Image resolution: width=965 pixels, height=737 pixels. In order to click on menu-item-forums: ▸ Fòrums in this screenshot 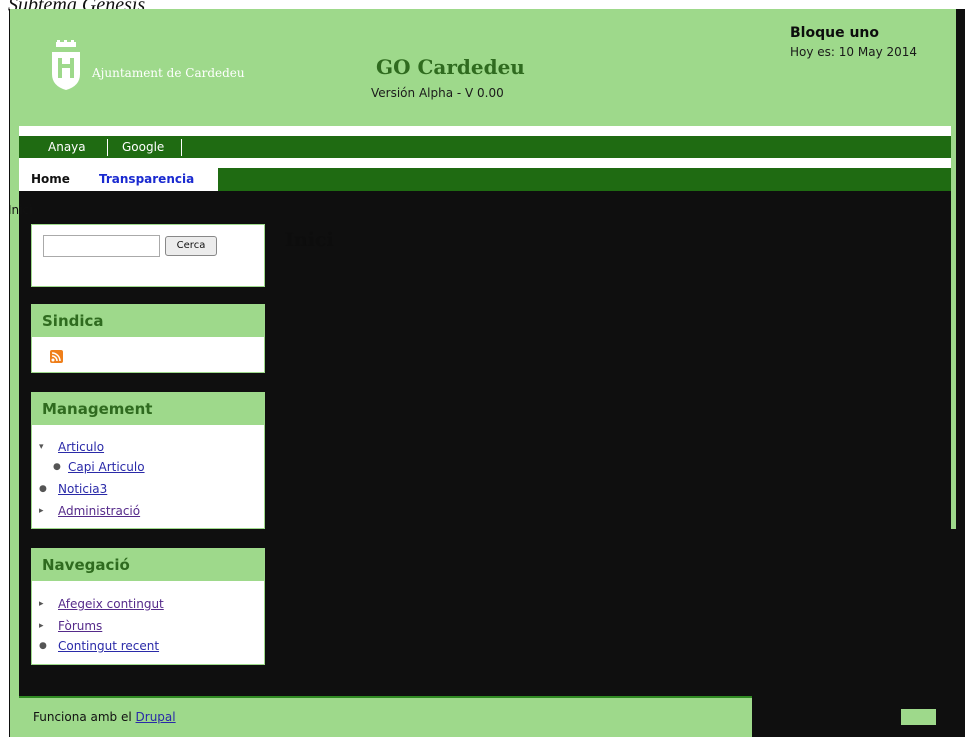, I will do `click(70, 626)`.